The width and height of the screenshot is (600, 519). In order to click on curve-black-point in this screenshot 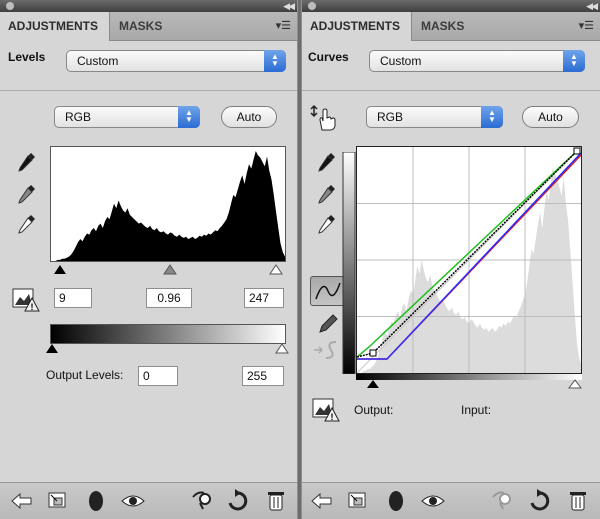, I will do `click(373, 353)`.